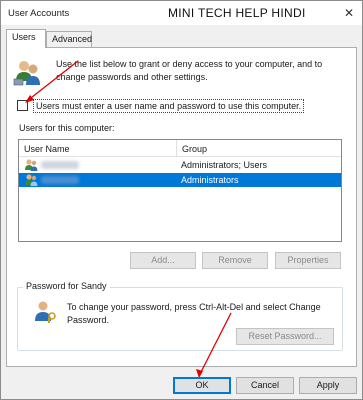  What do you see at coordinates (308, 260) in the screenshot?
I see `properties-button: Properties` at bounding box center [308, 260].